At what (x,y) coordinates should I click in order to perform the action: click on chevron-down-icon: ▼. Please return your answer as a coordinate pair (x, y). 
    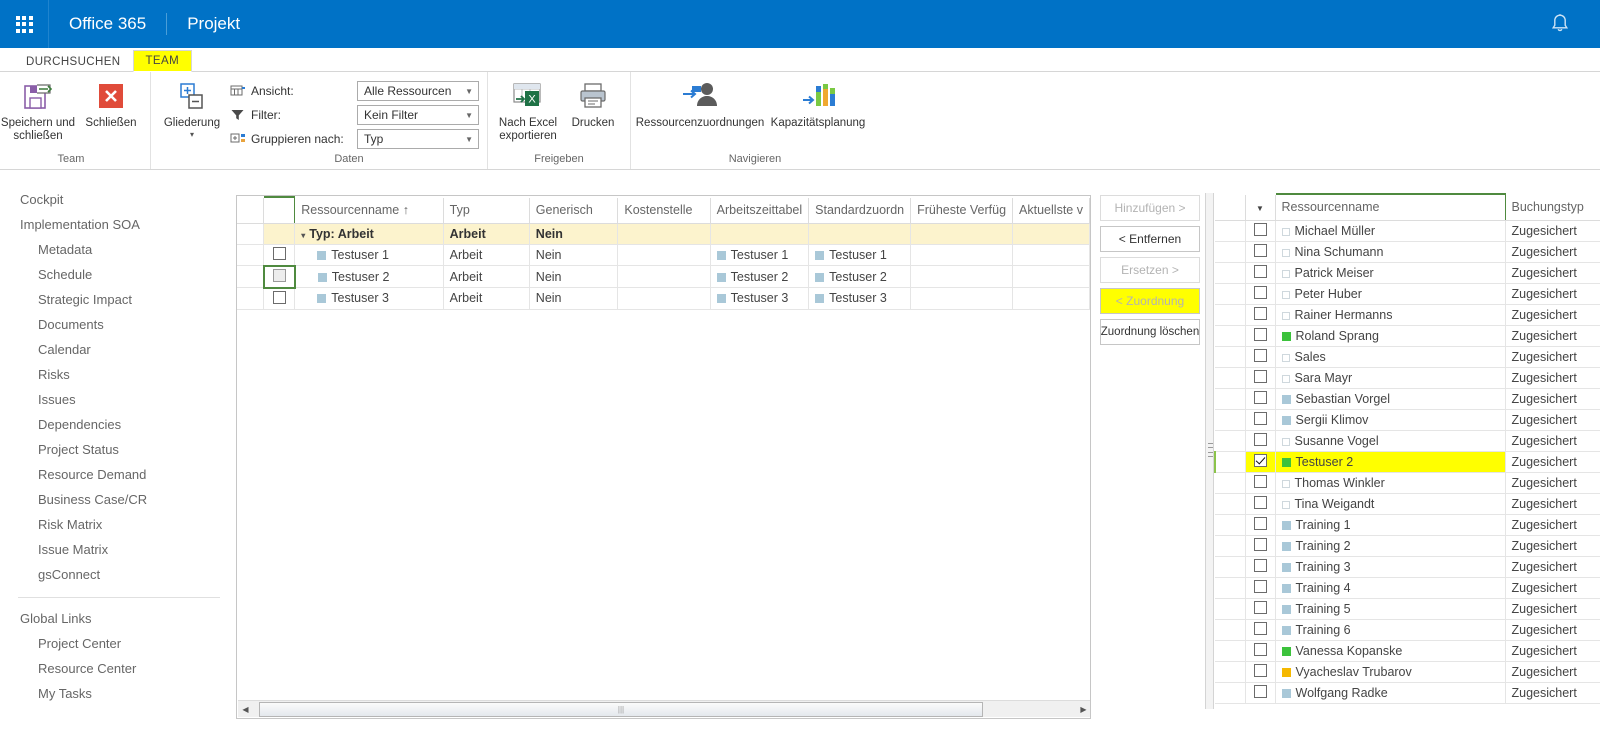
    Looking at the image, I should click on (1260, 208).